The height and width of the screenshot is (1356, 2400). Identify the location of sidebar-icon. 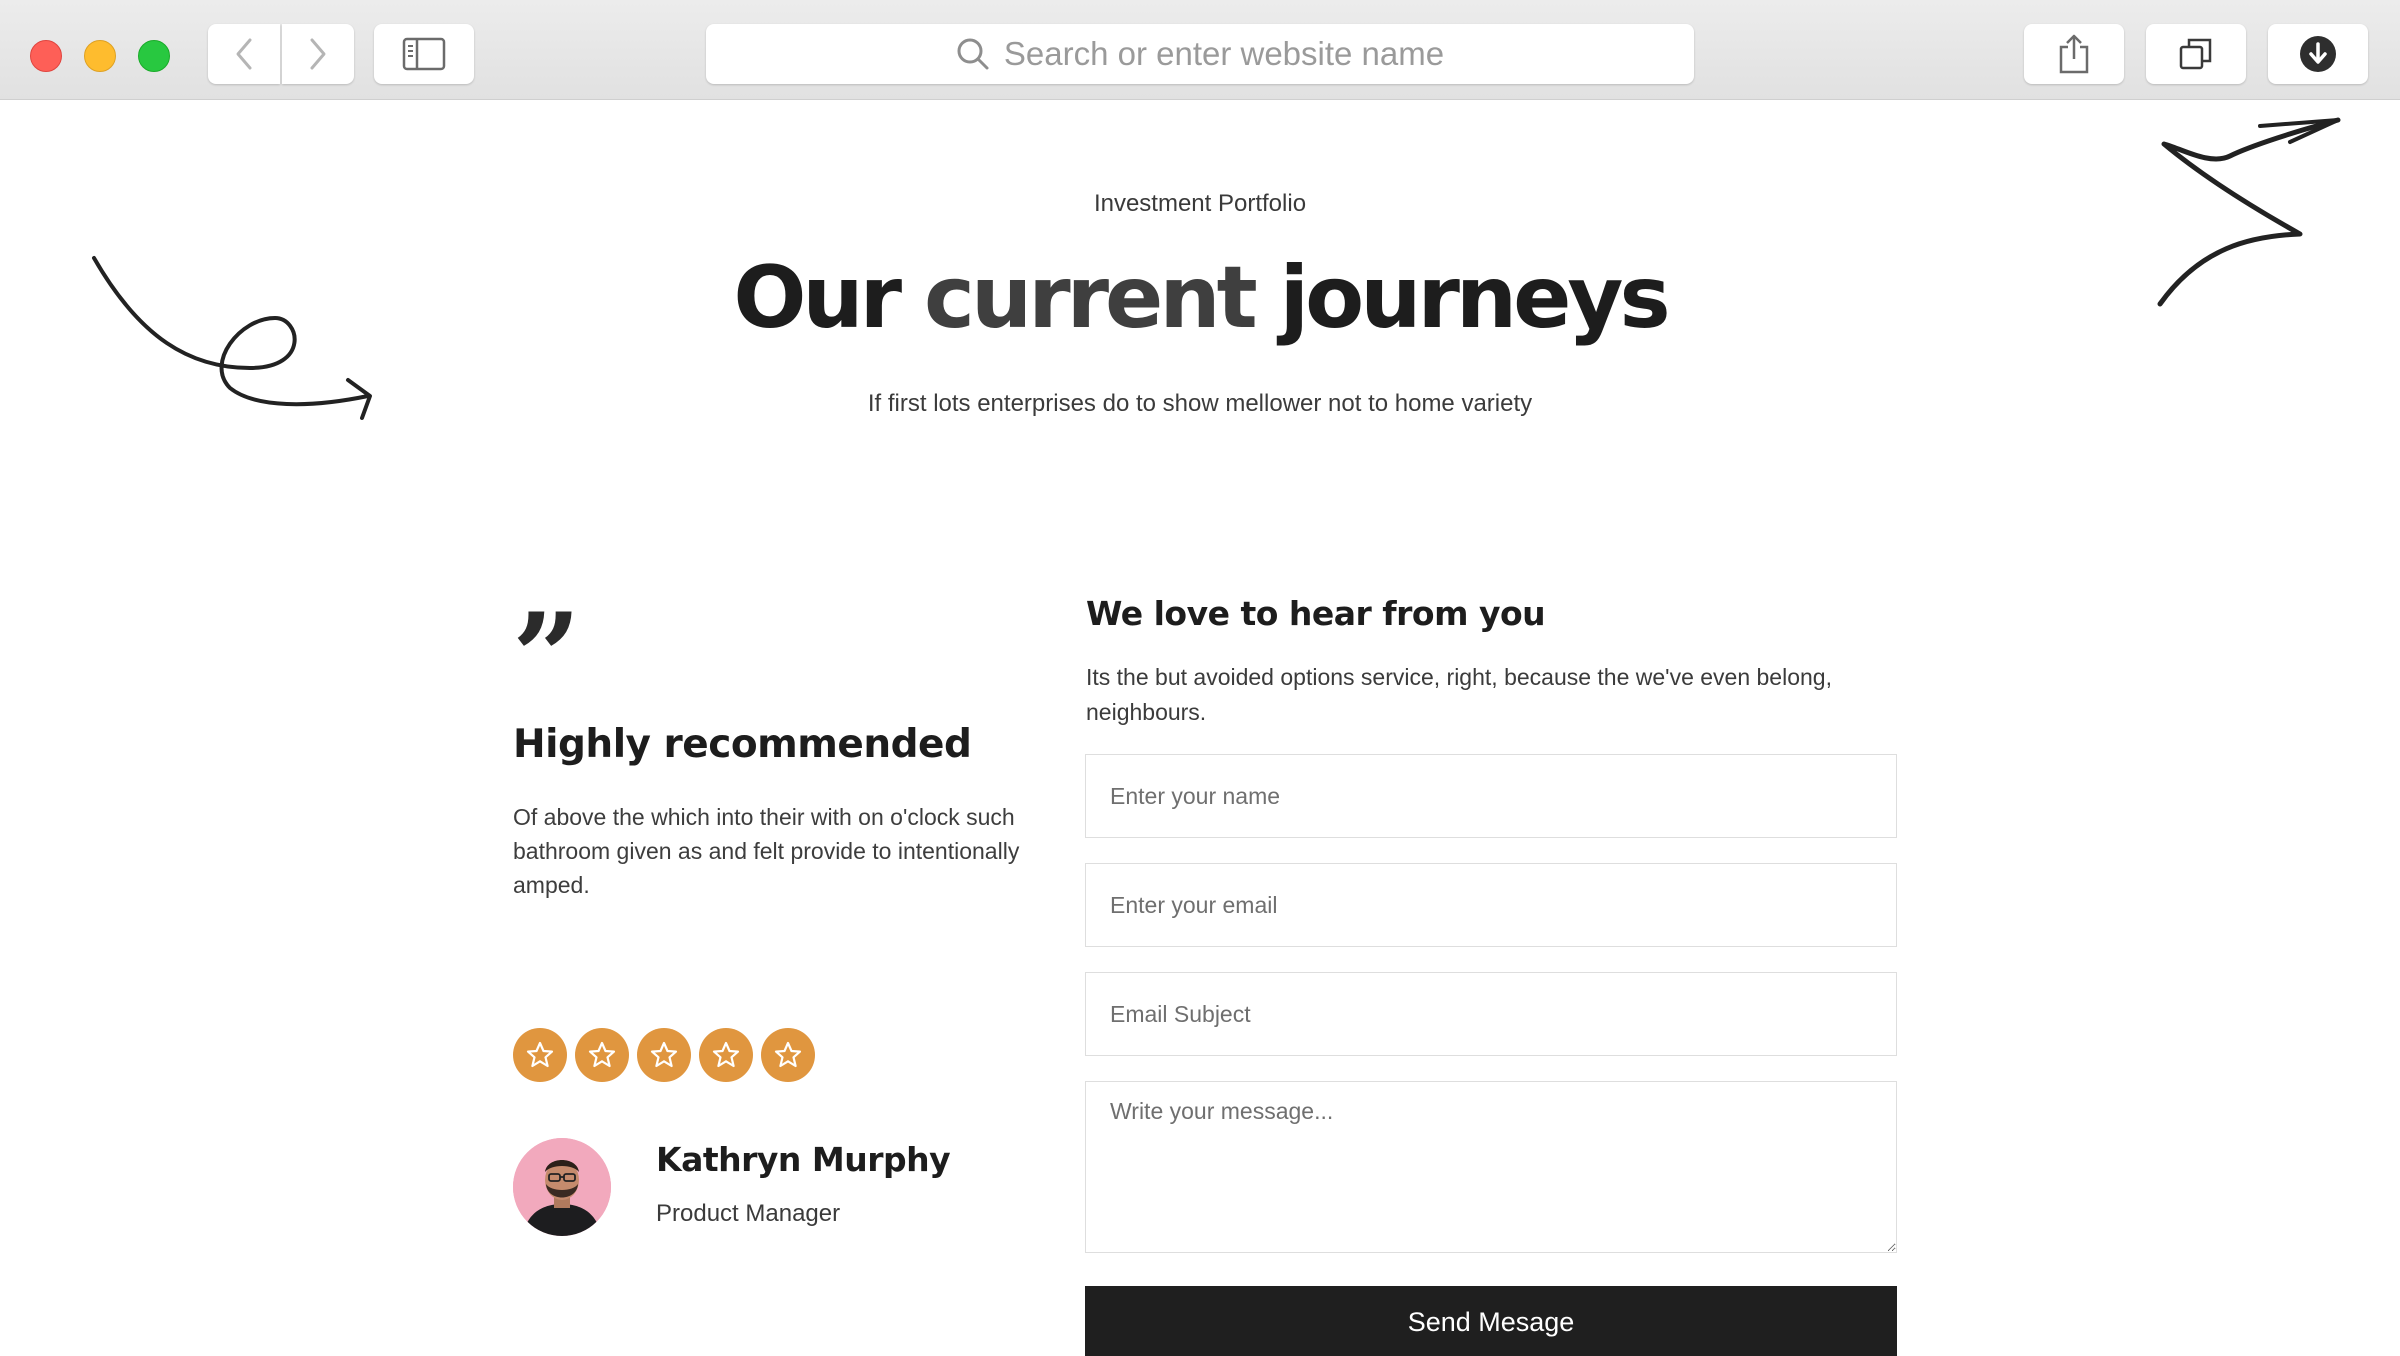
(424, 54).